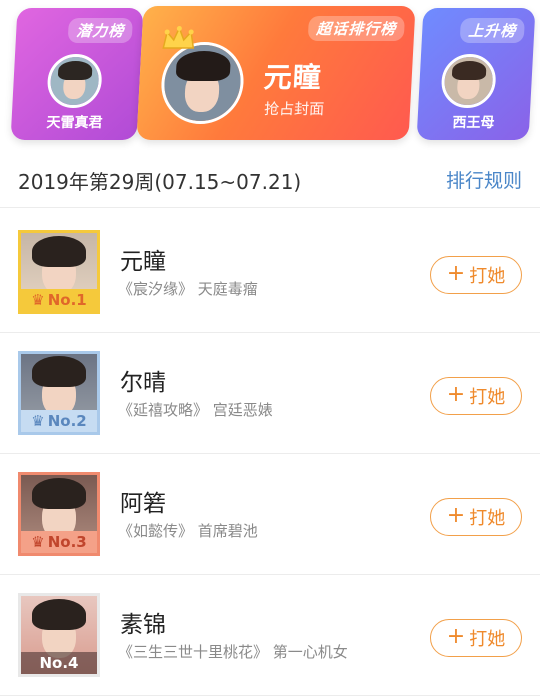  Describe the element at coordinates (294, 109) in the screenshot. I see `cover-holder-subtitle: 抢占封面` at that location.